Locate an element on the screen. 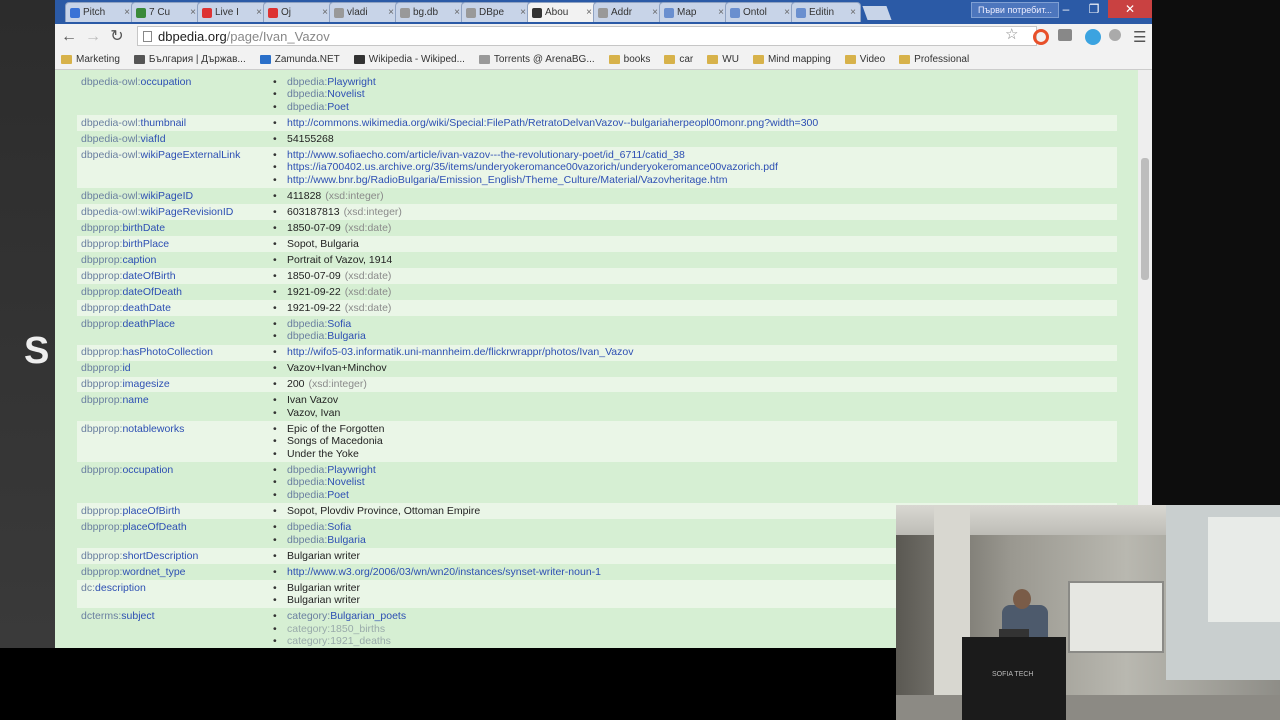 The image size is (1280, 720). property-local-name: caption is located at coordinates (139, 260).